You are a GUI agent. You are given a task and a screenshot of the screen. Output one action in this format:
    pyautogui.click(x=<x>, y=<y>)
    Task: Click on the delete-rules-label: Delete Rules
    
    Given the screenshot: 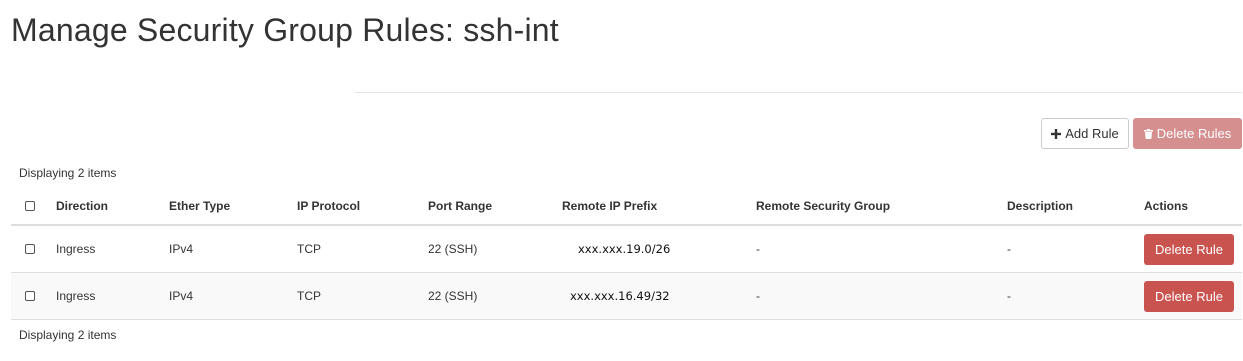 What is the action you would take?
    pyautogui.click(x=1194, y=133)
    